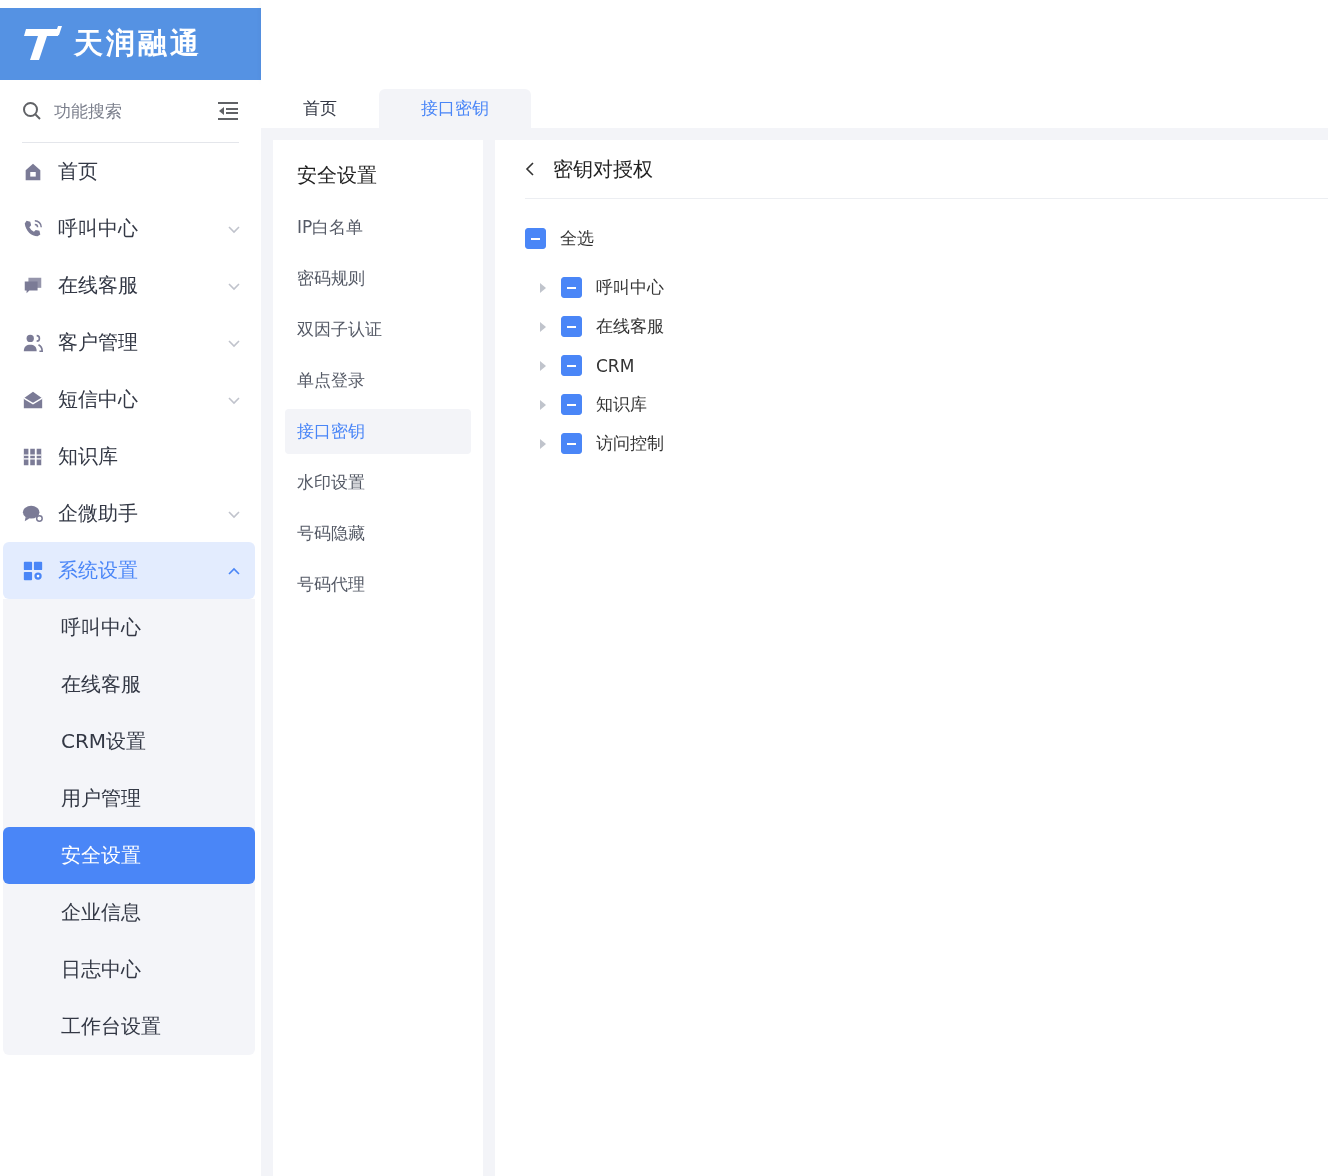 The height and width of the screenshot is (1176, 1328). I want to click on panel-title: 密钥对授权, so click(603, 169).